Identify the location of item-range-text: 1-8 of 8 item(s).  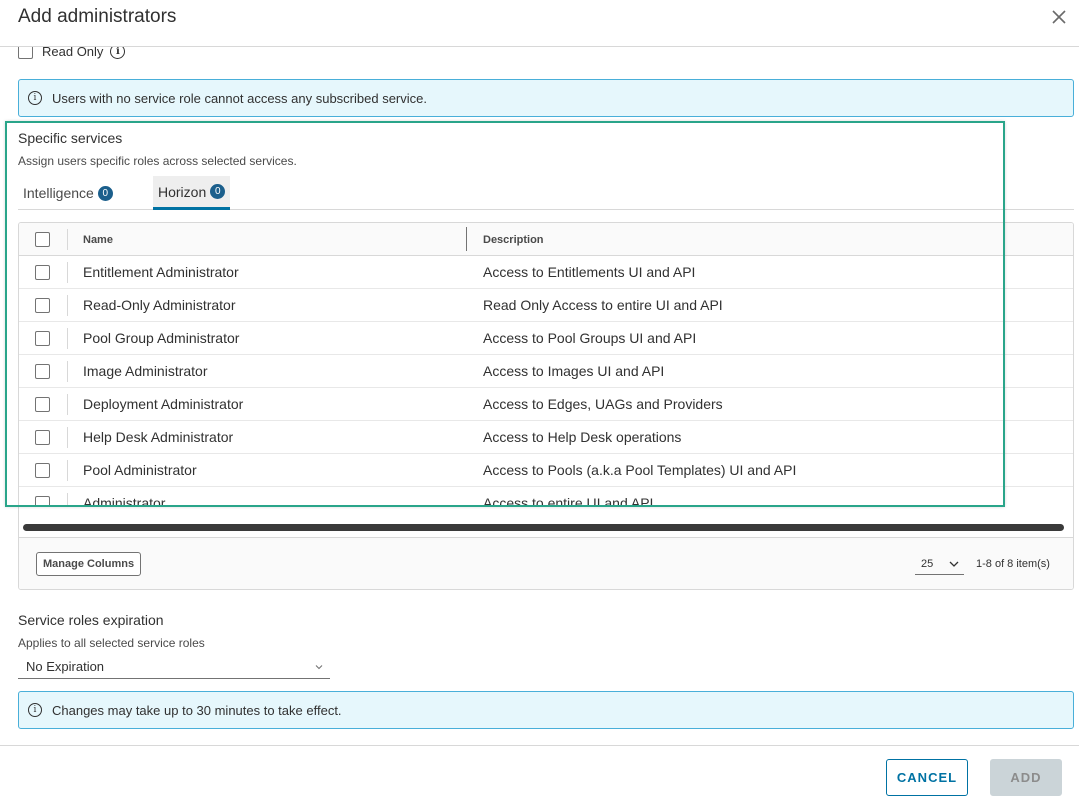
(1013, 564).